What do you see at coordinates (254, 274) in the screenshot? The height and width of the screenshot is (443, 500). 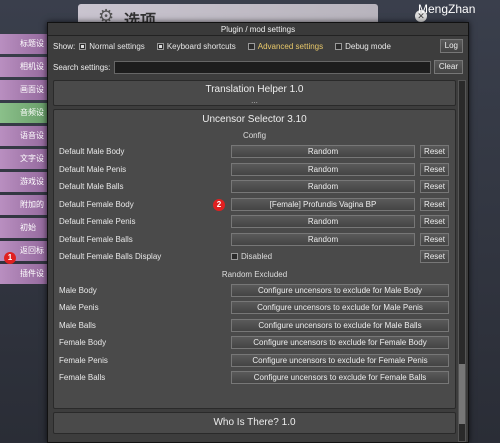 I see `section-title-random-excluded: Random Excluded` at bounding box center [254, 274].